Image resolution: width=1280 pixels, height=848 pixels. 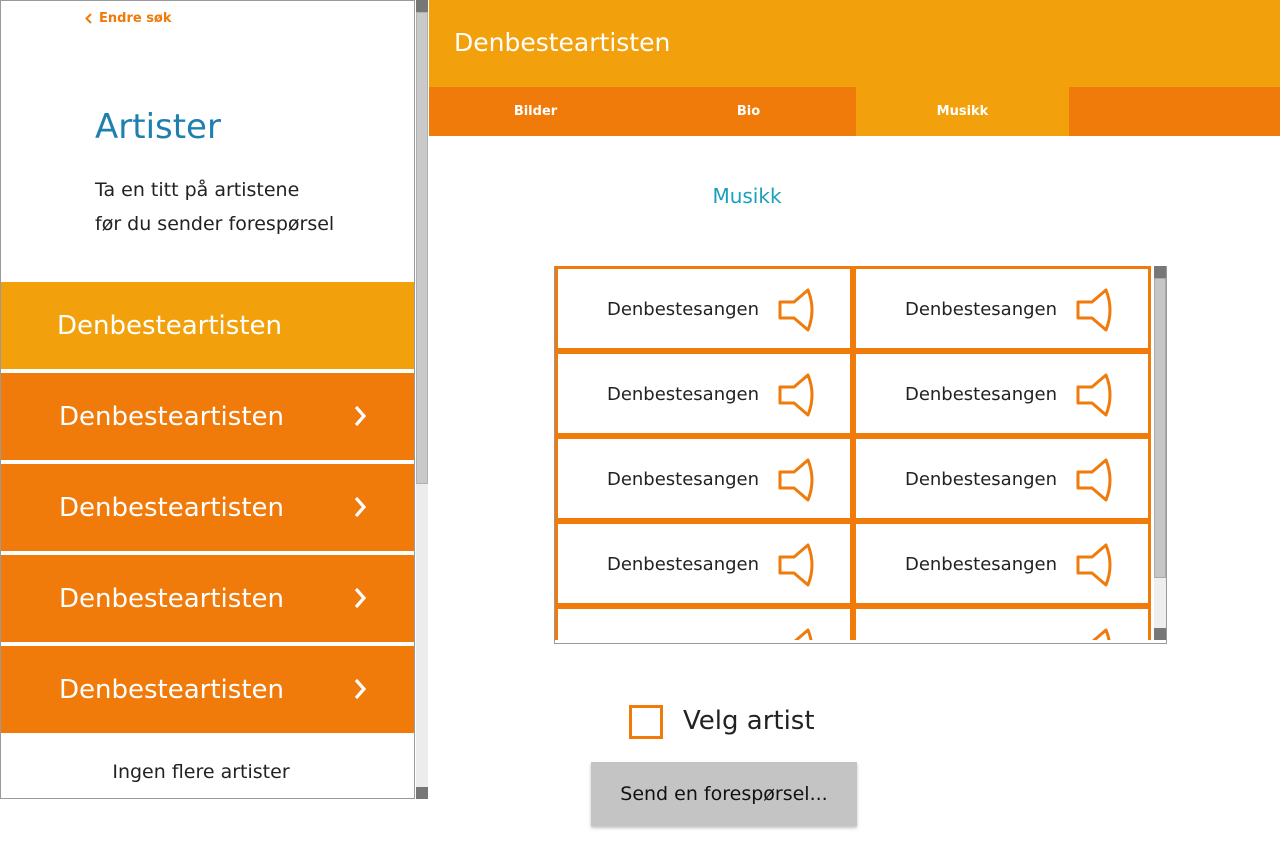 What do you see at coordinates (962, 111) in the screenshot?
I see `tab-musikk: Musikk` at bounding box center [962, 111].